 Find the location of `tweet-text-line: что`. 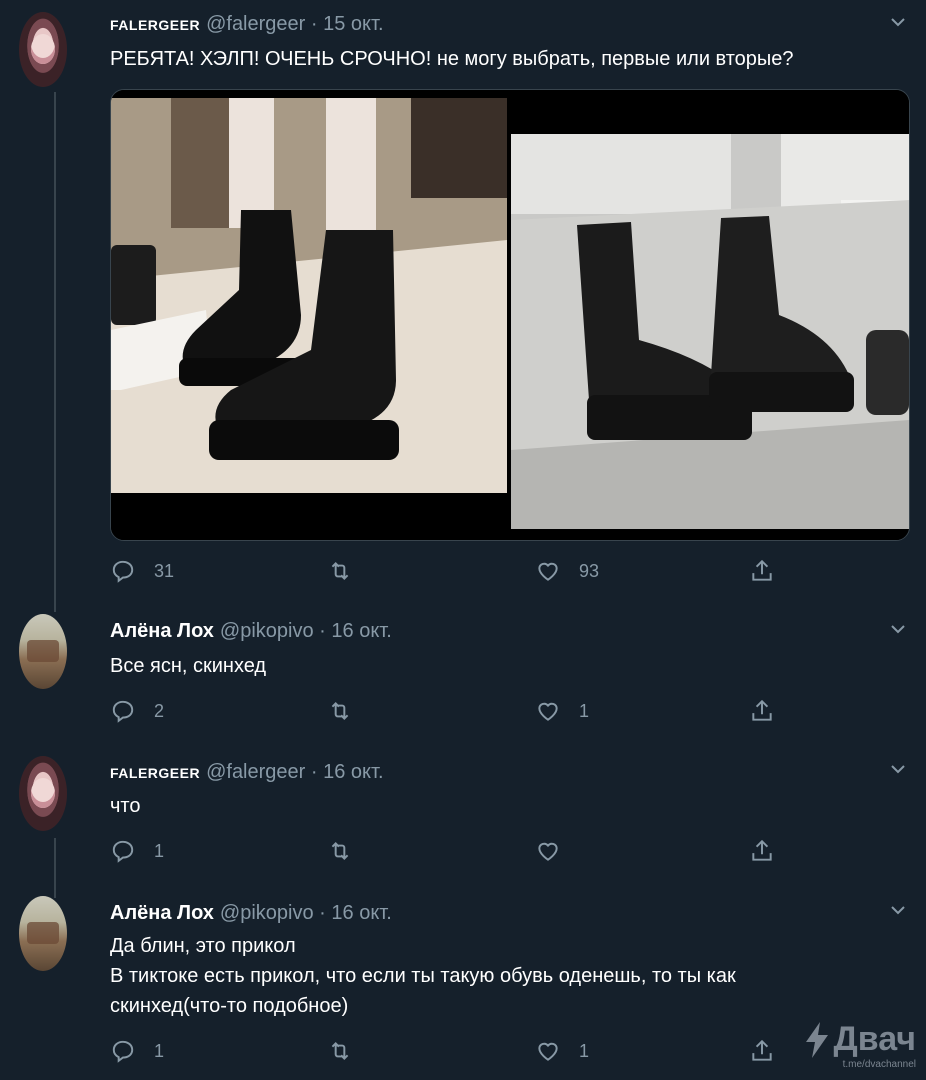

tweet-text-line: что is located at coordinates (125, 806).